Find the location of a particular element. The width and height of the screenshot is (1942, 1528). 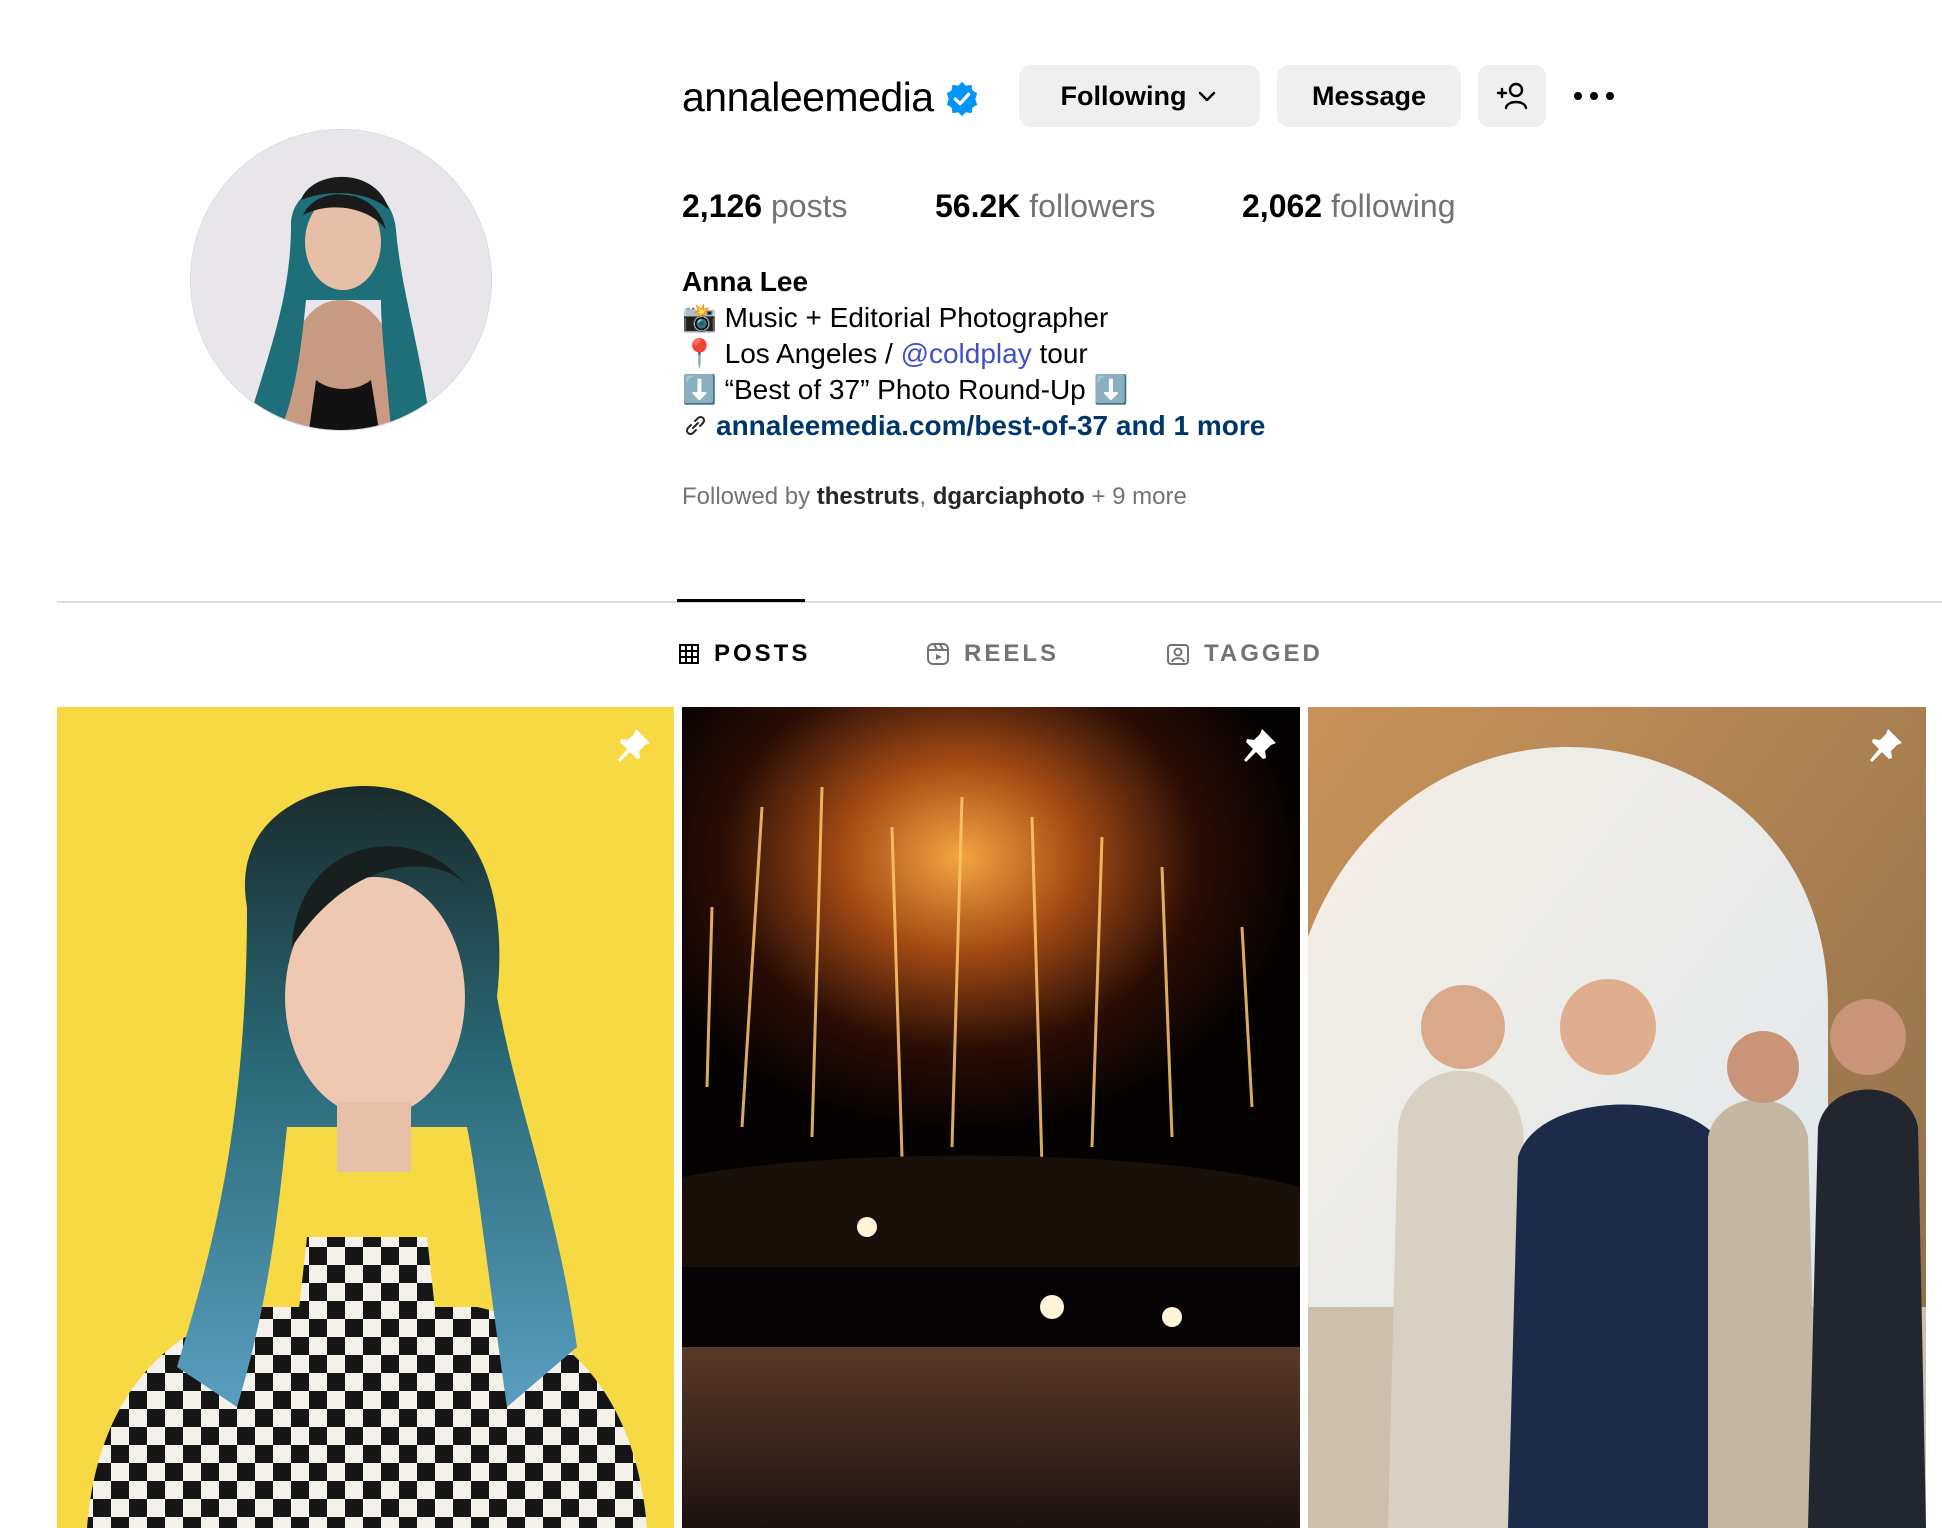

pushpin-emoji: 📍 is located at coordinates (699, 353).